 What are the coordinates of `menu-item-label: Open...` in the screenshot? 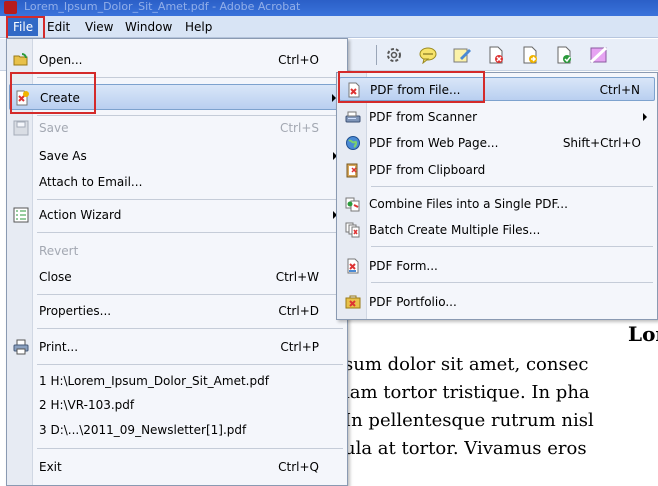 It's located at (61, 60).